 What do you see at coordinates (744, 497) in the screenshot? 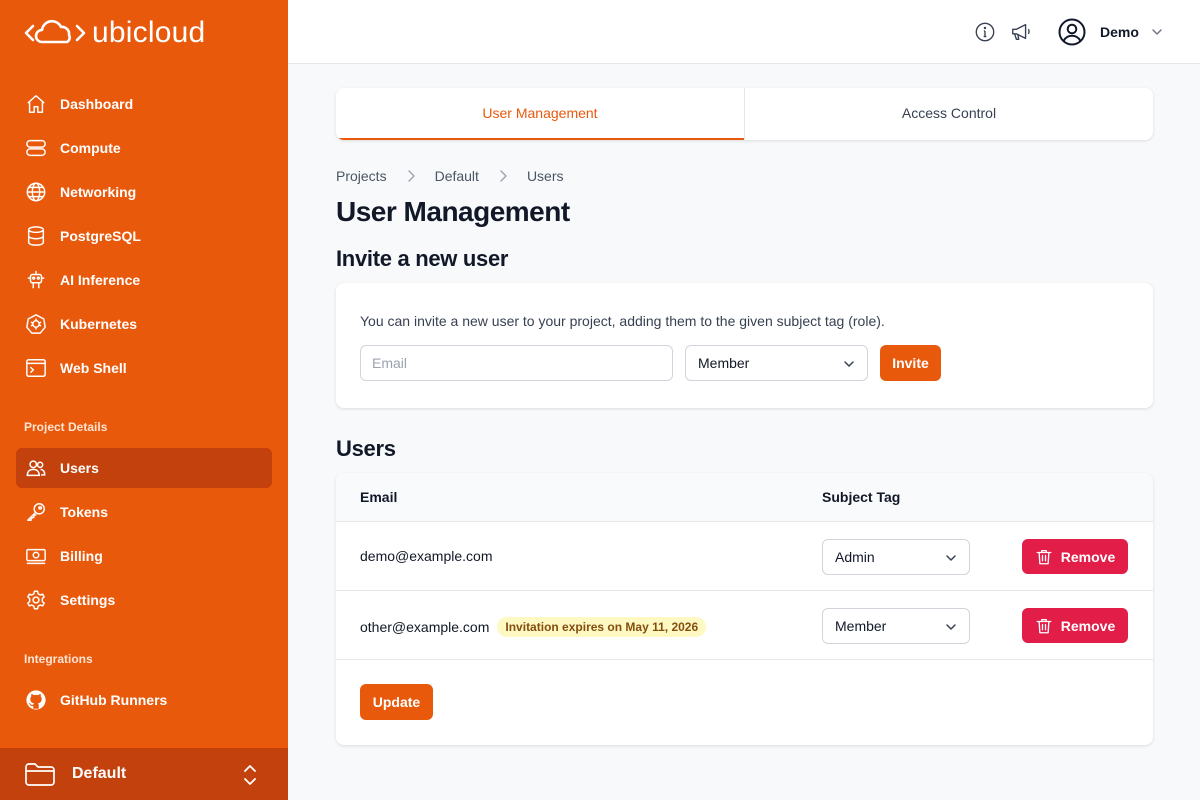
I see `table-header: Email Subject Tag` at bounding box center [744, 497].